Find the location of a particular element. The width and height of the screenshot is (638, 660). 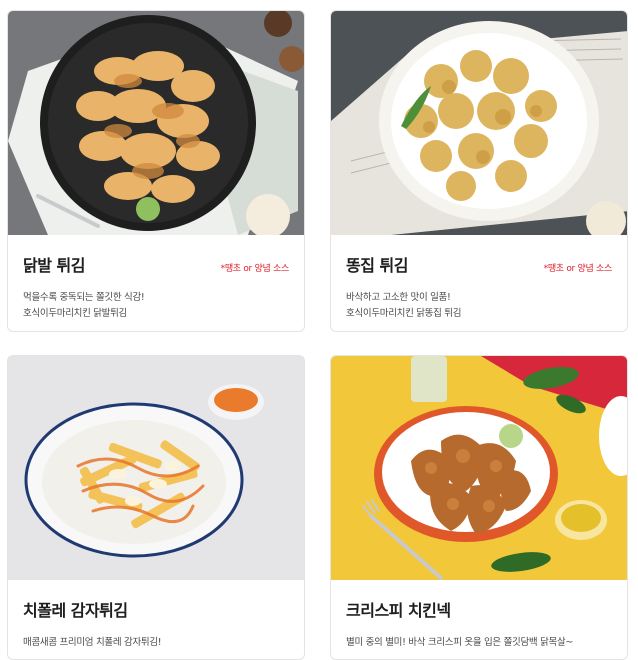

menu-title: 크리스피 치킨넥 is located at coordinates (398, 610).